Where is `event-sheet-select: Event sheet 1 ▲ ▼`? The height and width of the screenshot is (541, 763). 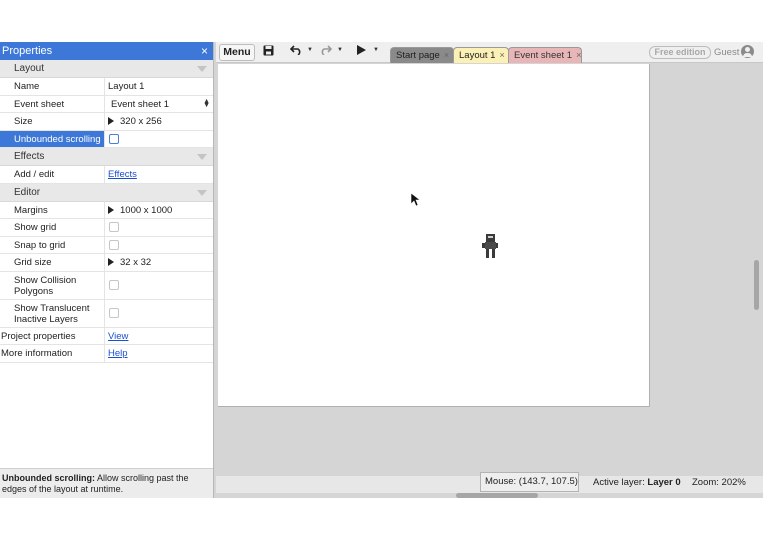 event-sheet-select: Event sheet 1 ▲ ▼ is located at coordinates (159, 104).